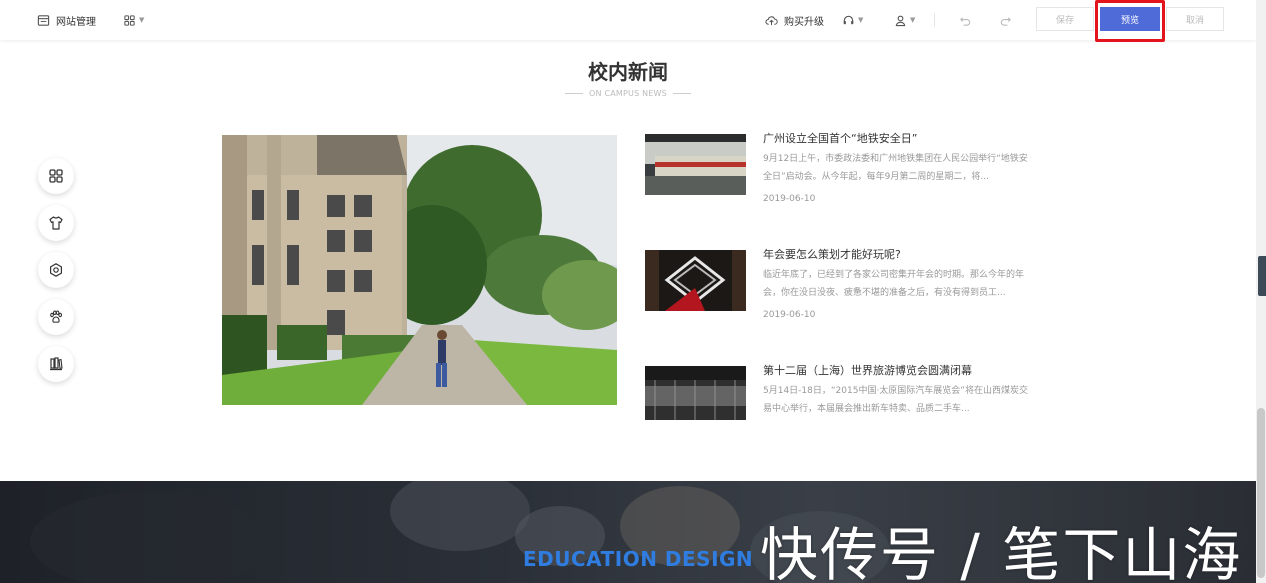 This screenshot has width=1266, height=583. I want to click on section-subtitle: ON CAMPUS NEWS, so click(628, 93).